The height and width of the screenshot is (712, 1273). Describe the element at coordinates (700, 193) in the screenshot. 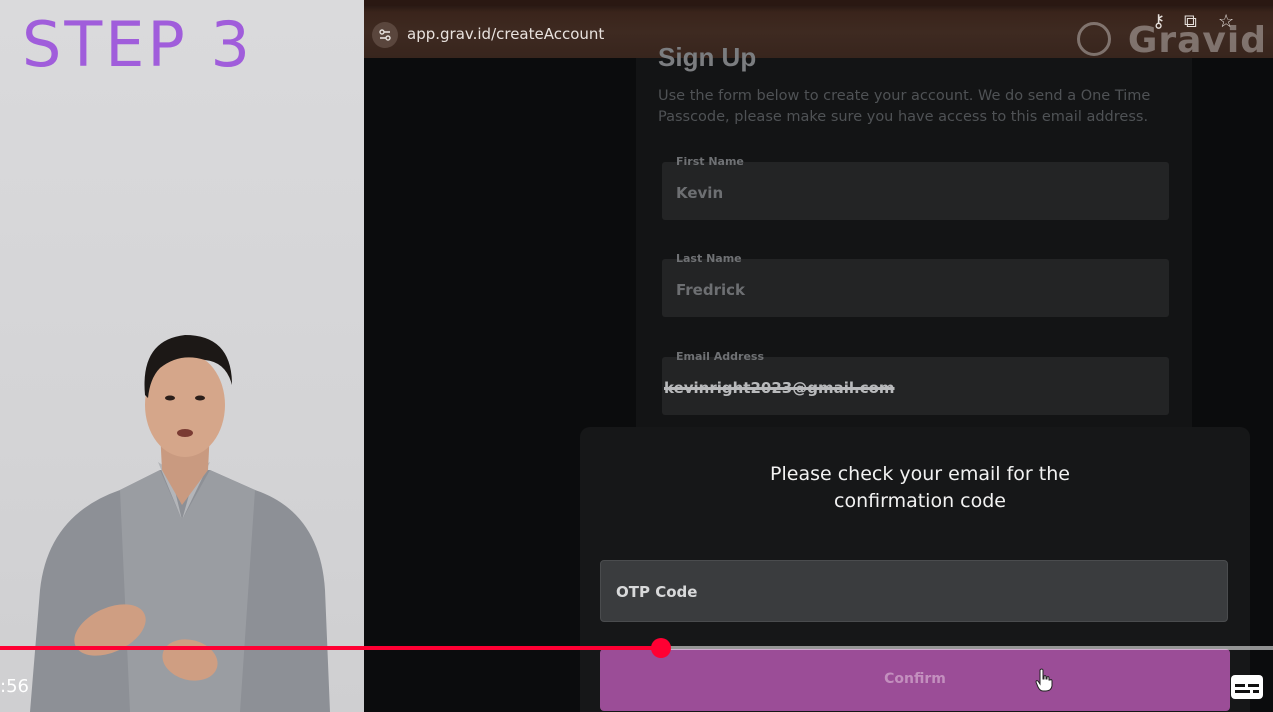

I see `first-name-value: Kevin` at that location.